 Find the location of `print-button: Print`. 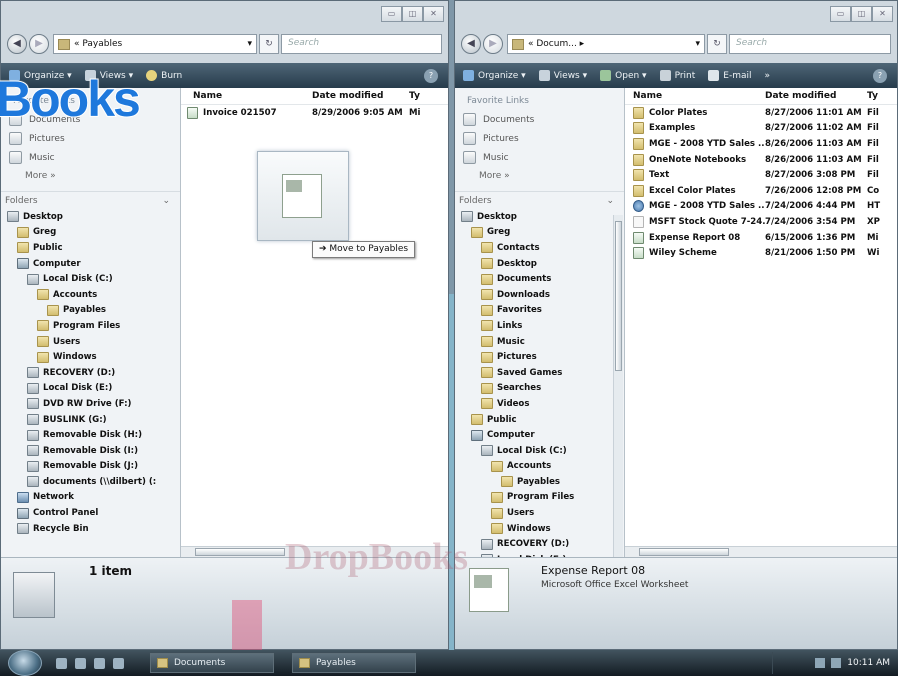

print-button: Print is located at coordinates (677, 75).